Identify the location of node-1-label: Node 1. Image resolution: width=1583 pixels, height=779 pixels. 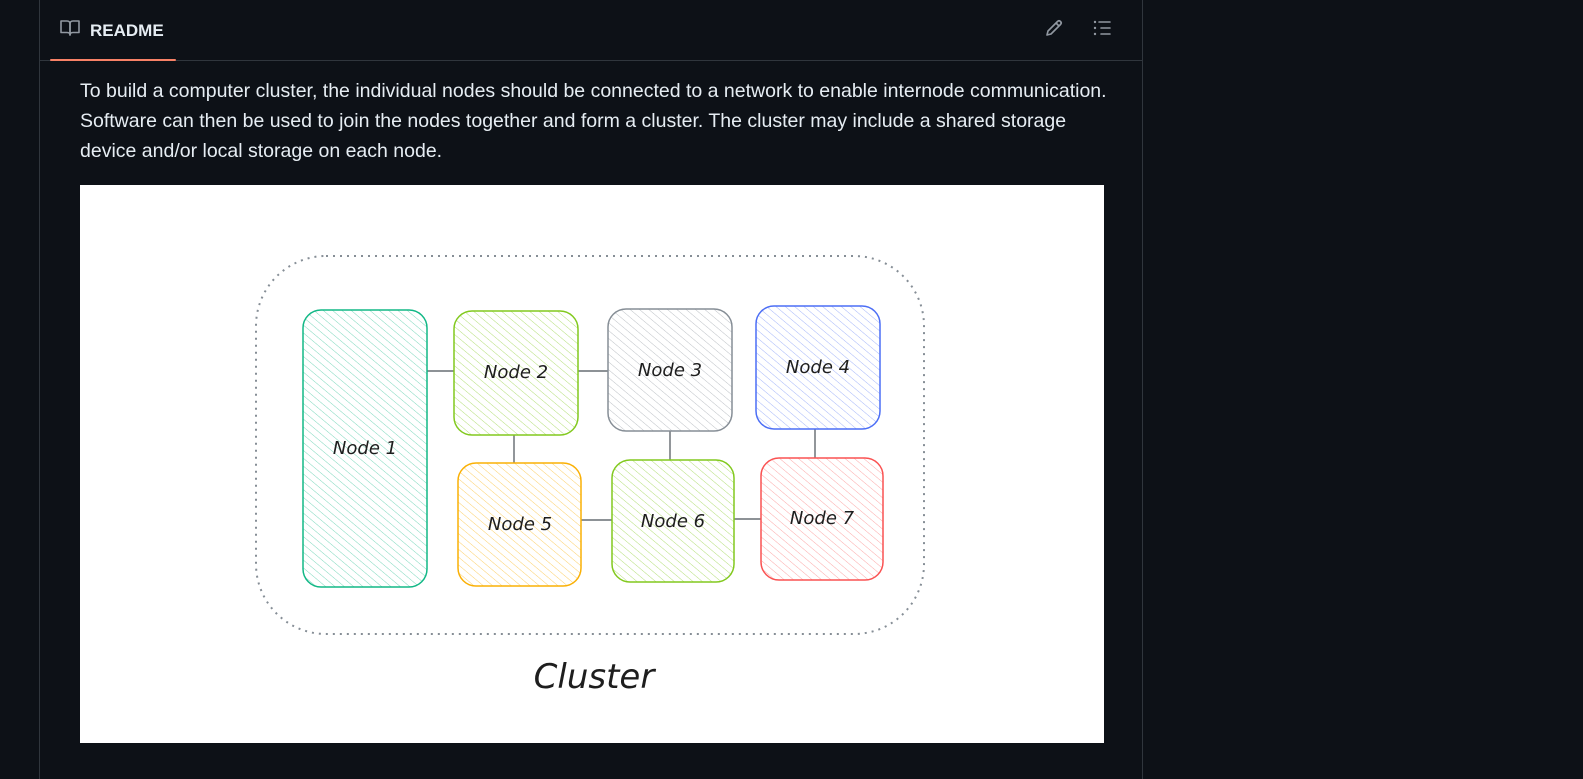
(365, 448).